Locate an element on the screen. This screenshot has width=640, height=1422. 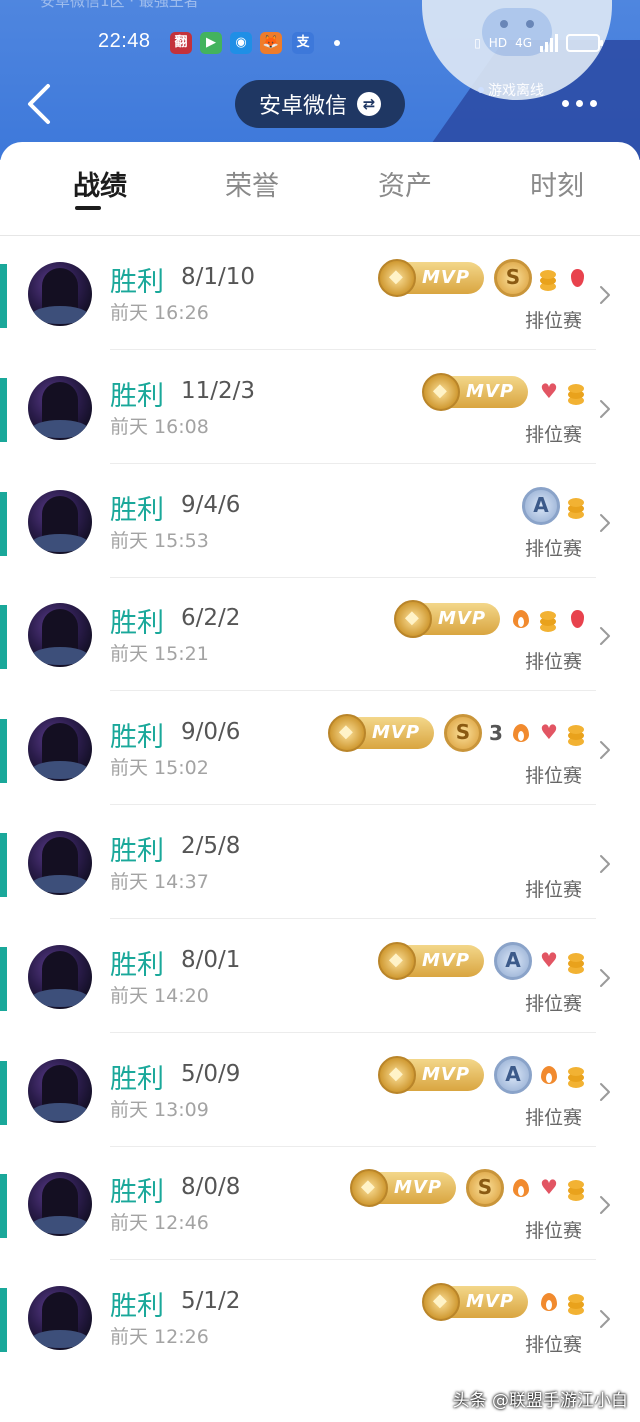
match-row: 胜利 6/2/2 前天 15:21 排位赛 MVP is located at coordinates (320, 634).